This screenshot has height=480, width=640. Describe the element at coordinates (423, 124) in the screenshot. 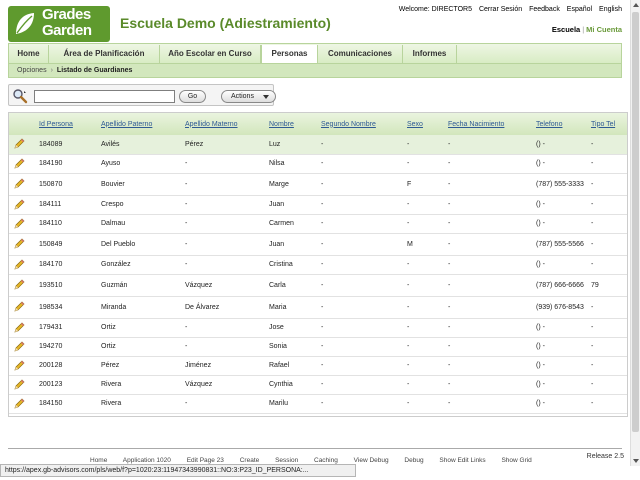

I see `column-header-sexo: Sexo` at that location.